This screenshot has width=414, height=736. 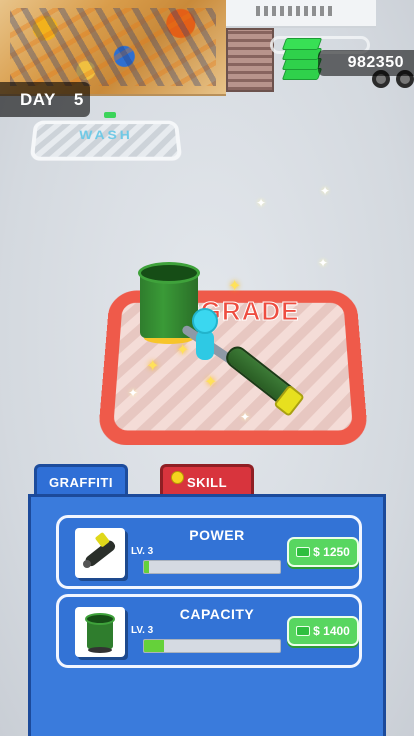 I want to click on fence-crate, so click(x=250, y=60).